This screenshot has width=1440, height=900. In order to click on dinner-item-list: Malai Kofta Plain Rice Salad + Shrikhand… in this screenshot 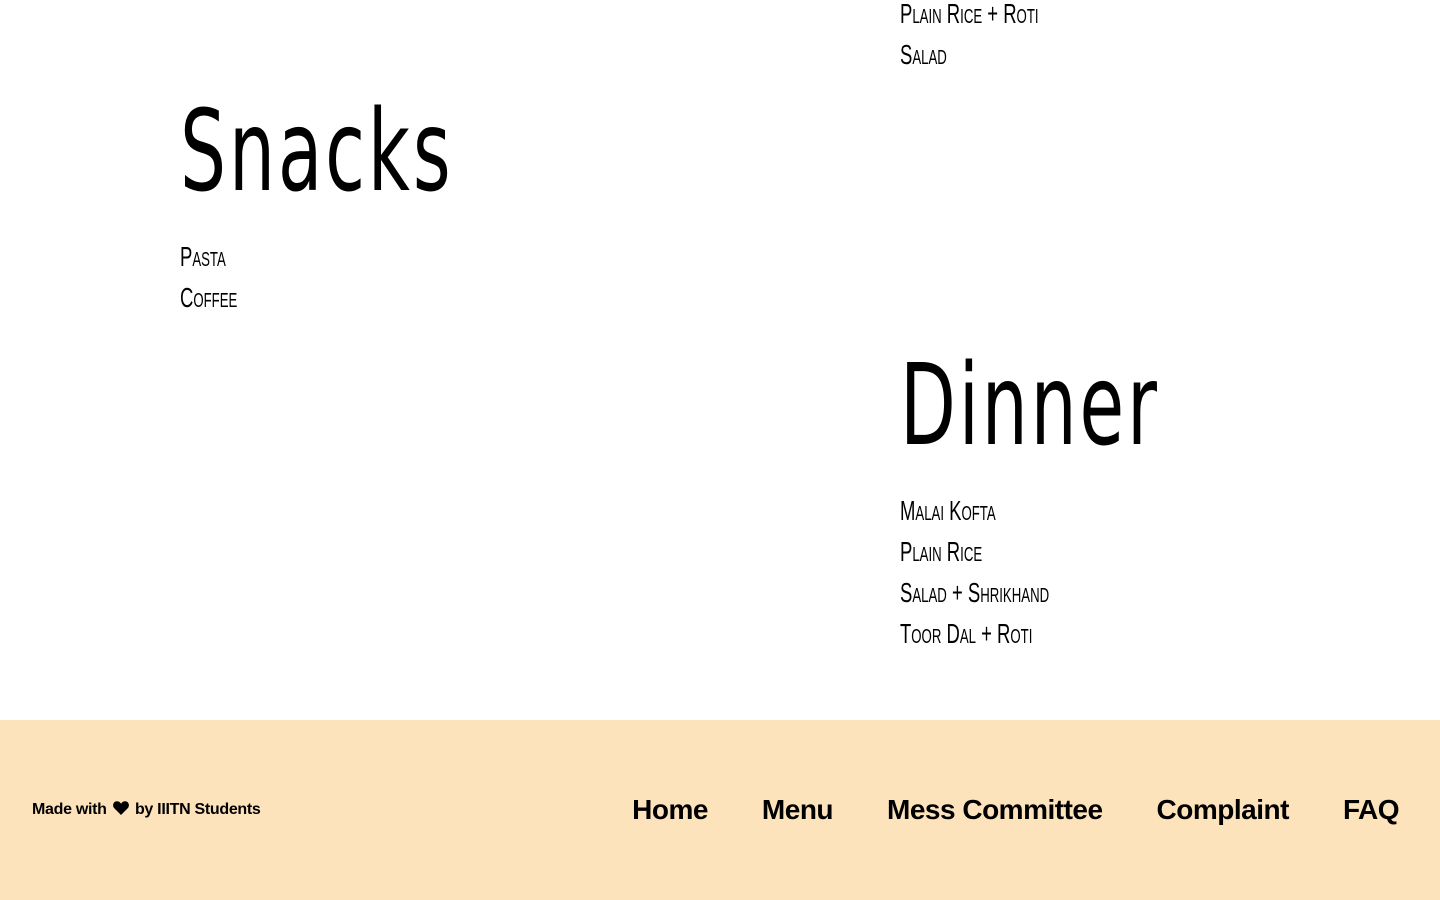, I will do `click(1080, 572)`.